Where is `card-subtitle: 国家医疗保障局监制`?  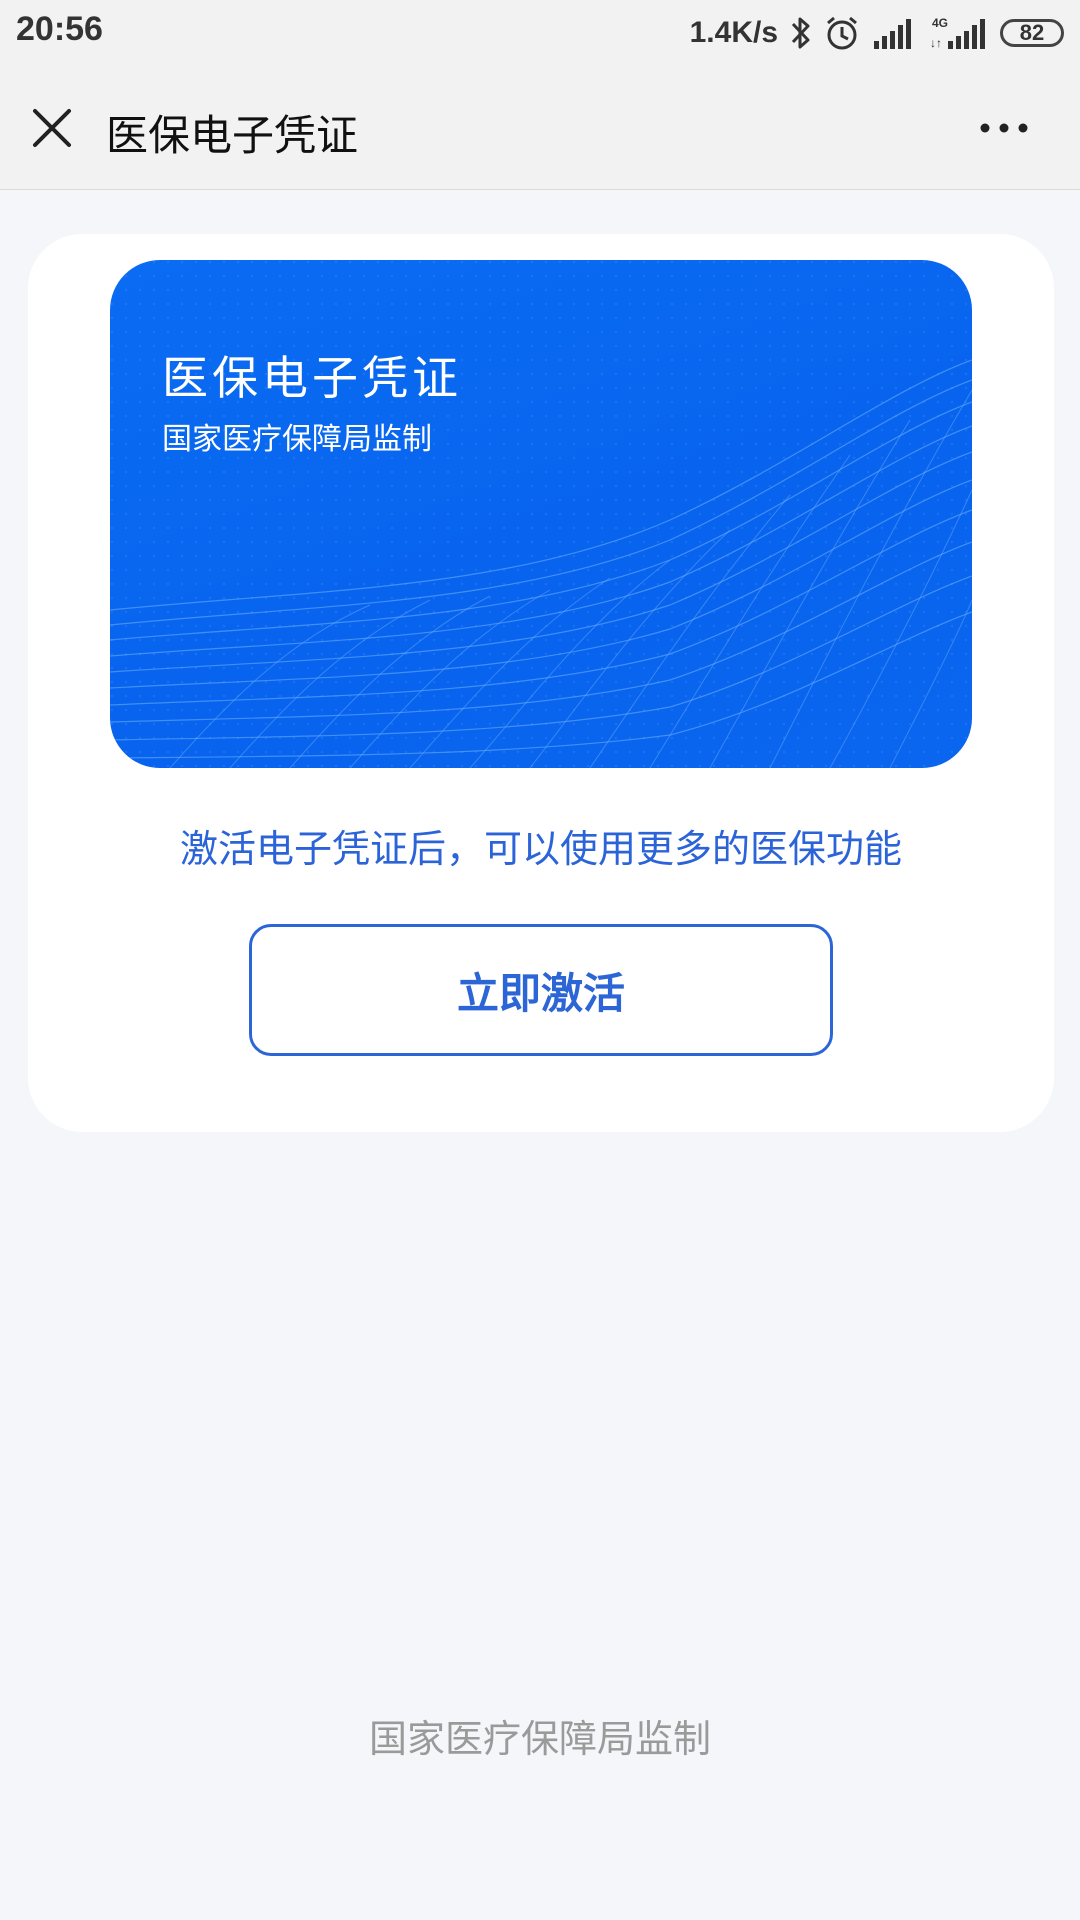 card-subtitle: 国家医疗保障局监制 is located at coordinates (297, 439).